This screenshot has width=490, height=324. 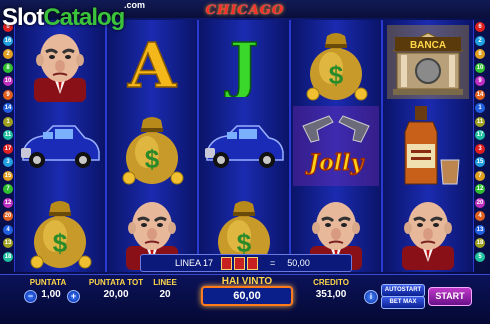 I want to click on letter-j-symbol-icon: J, so click(x=244, y=62).